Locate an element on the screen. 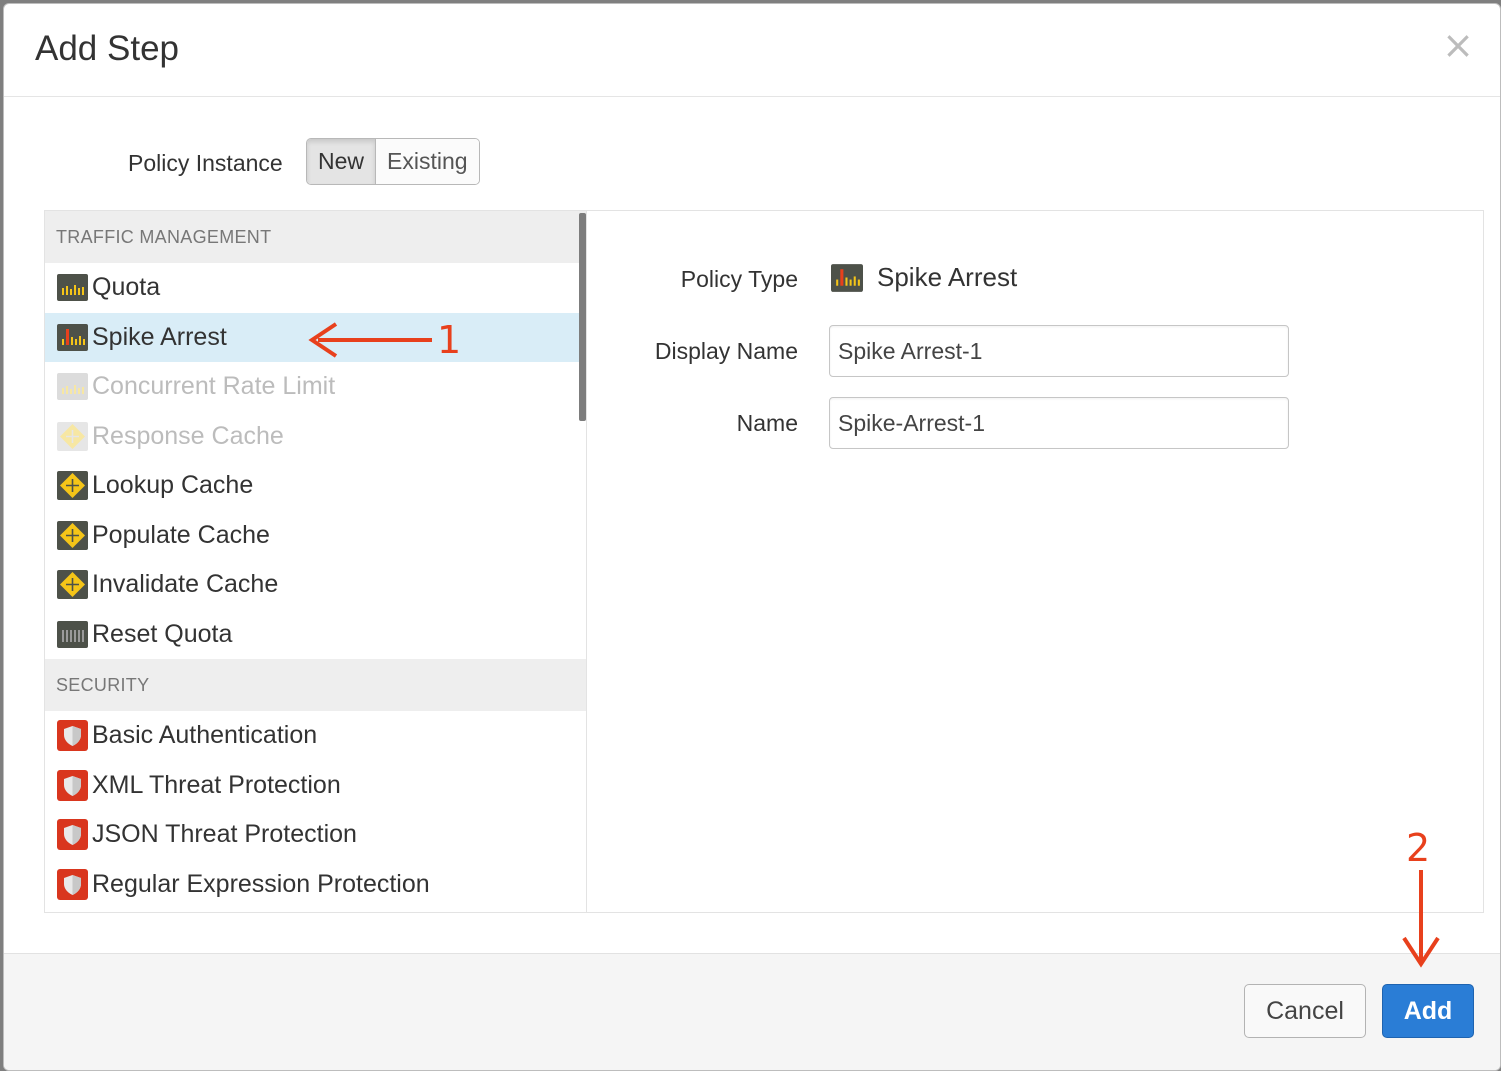 The image size is (1501, 1071). concurrent-rate-limit-icon is located at coordinates (72, 387).